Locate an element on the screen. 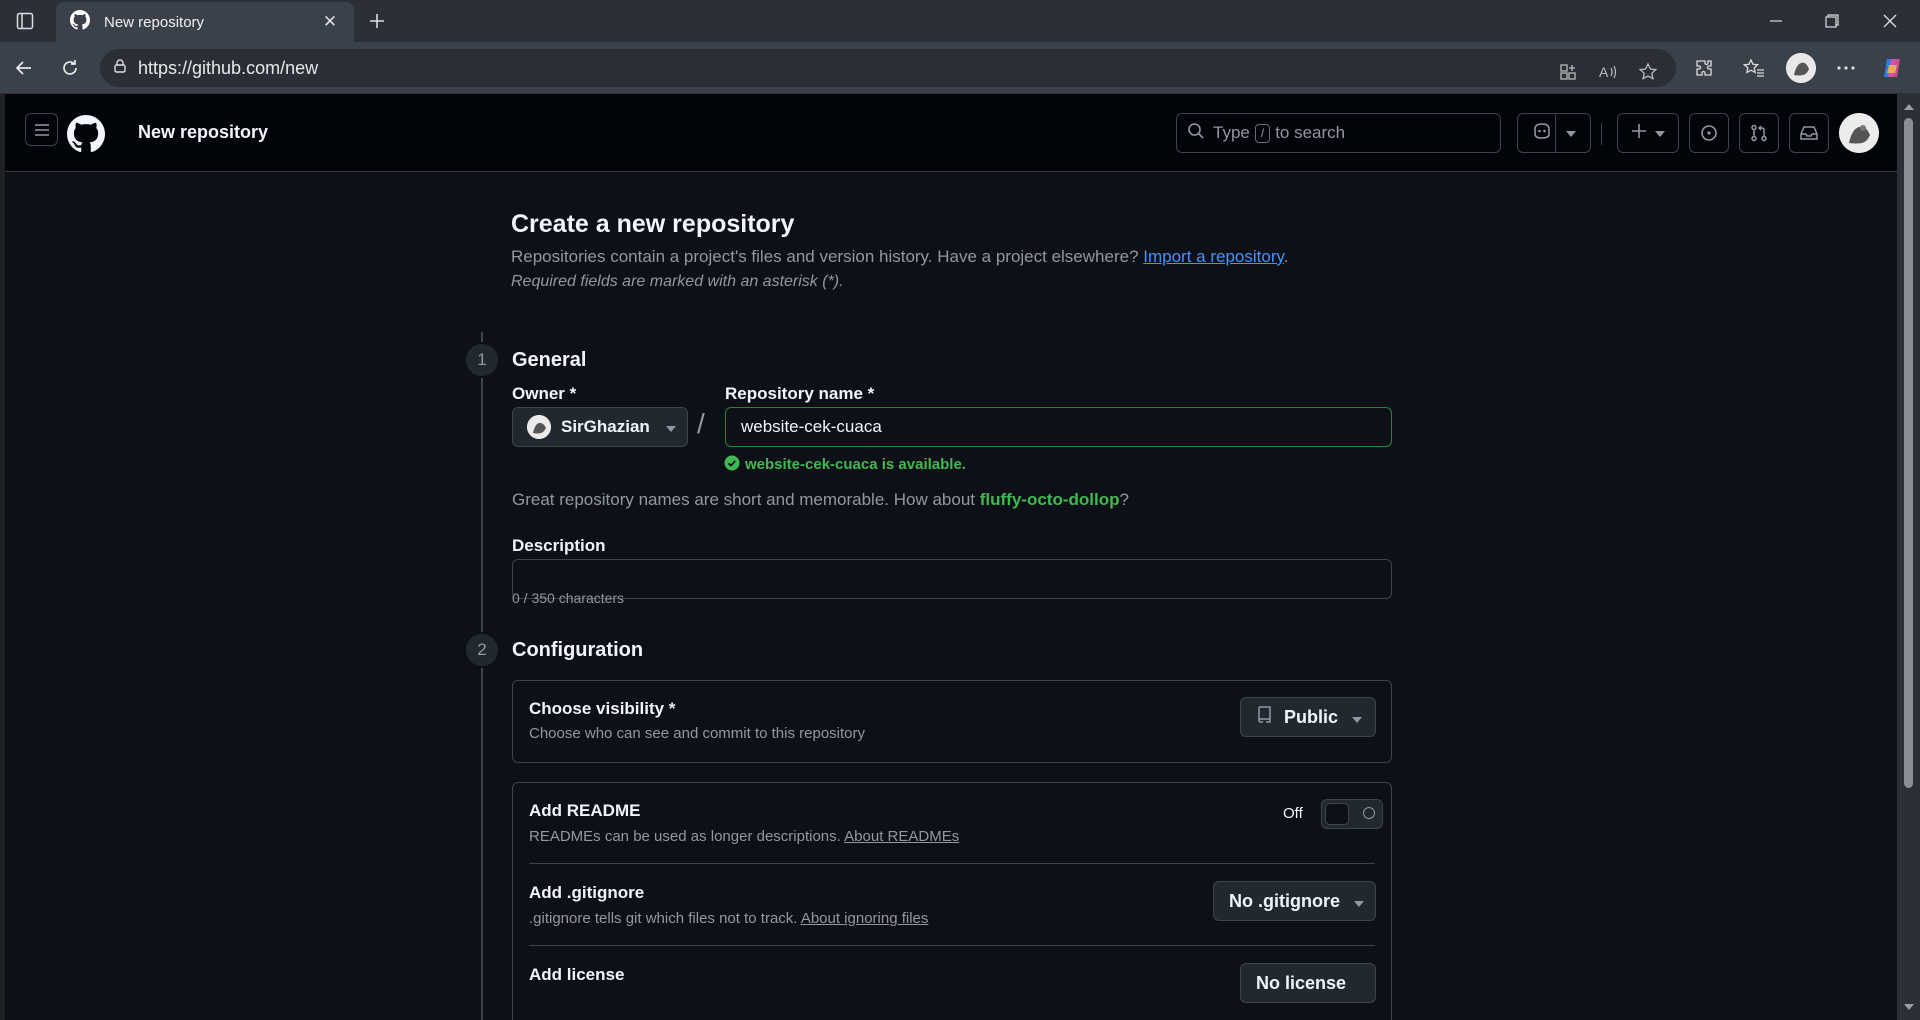 Image resolution: width=1920 pixels, height=1020 pixels. tab-actions-icon is located at coordinates (25, 21).